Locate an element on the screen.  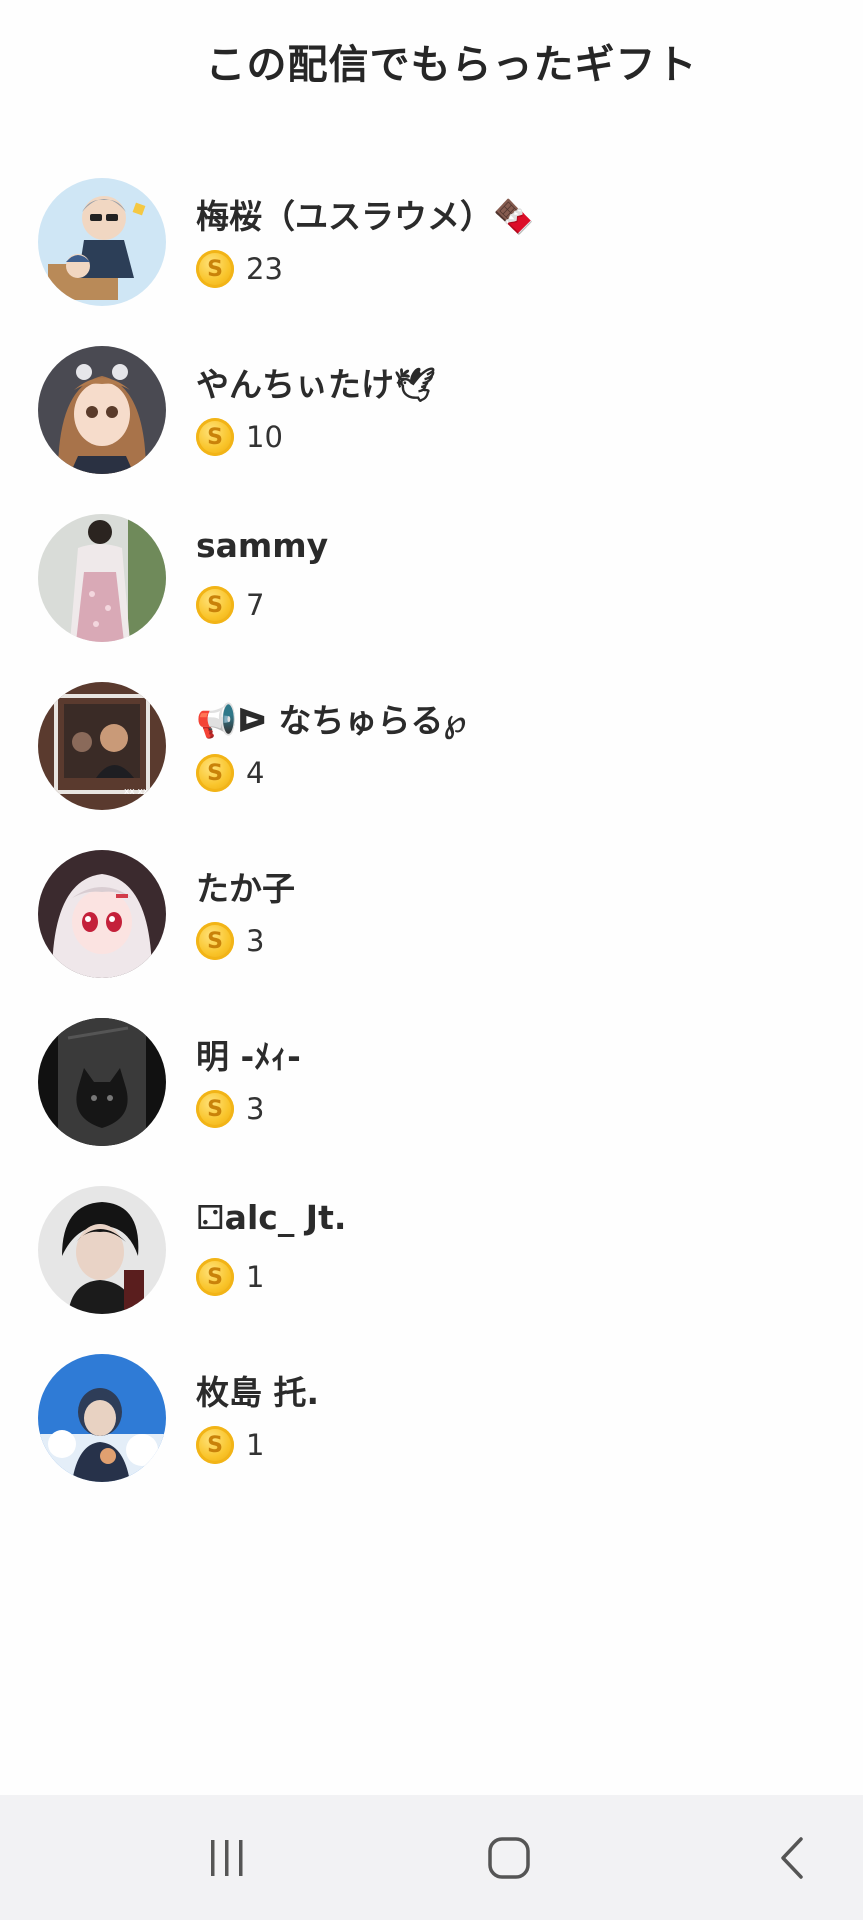
list-item: たか子 S 3 is located at coordinates (431, 932).